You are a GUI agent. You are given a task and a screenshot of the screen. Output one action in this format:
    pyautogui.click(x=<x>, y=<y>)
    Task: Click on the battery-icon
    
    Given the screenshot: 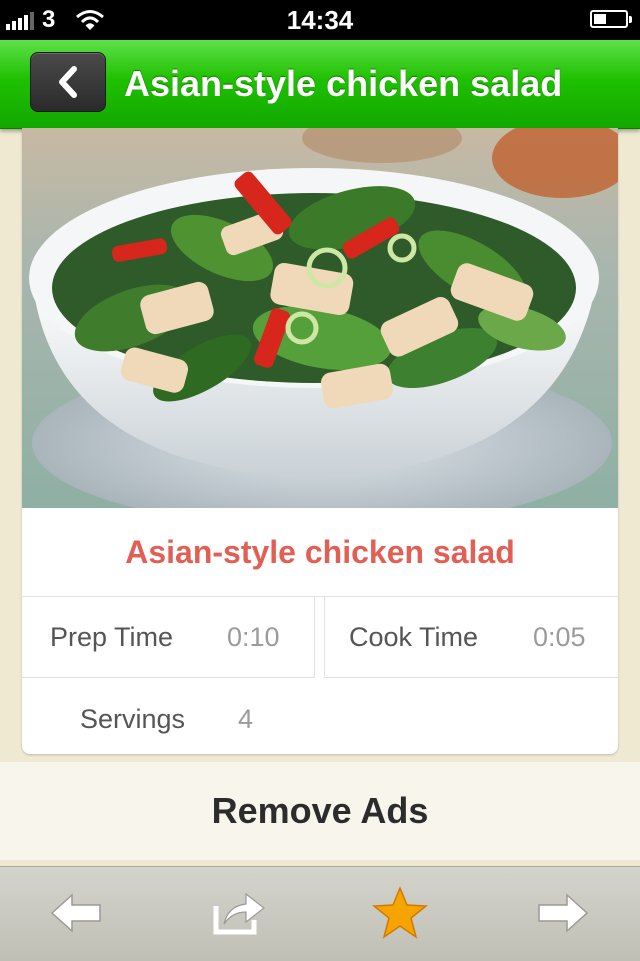 What is the action you would take?
    pyautogui.click(x=611, y=19)
    